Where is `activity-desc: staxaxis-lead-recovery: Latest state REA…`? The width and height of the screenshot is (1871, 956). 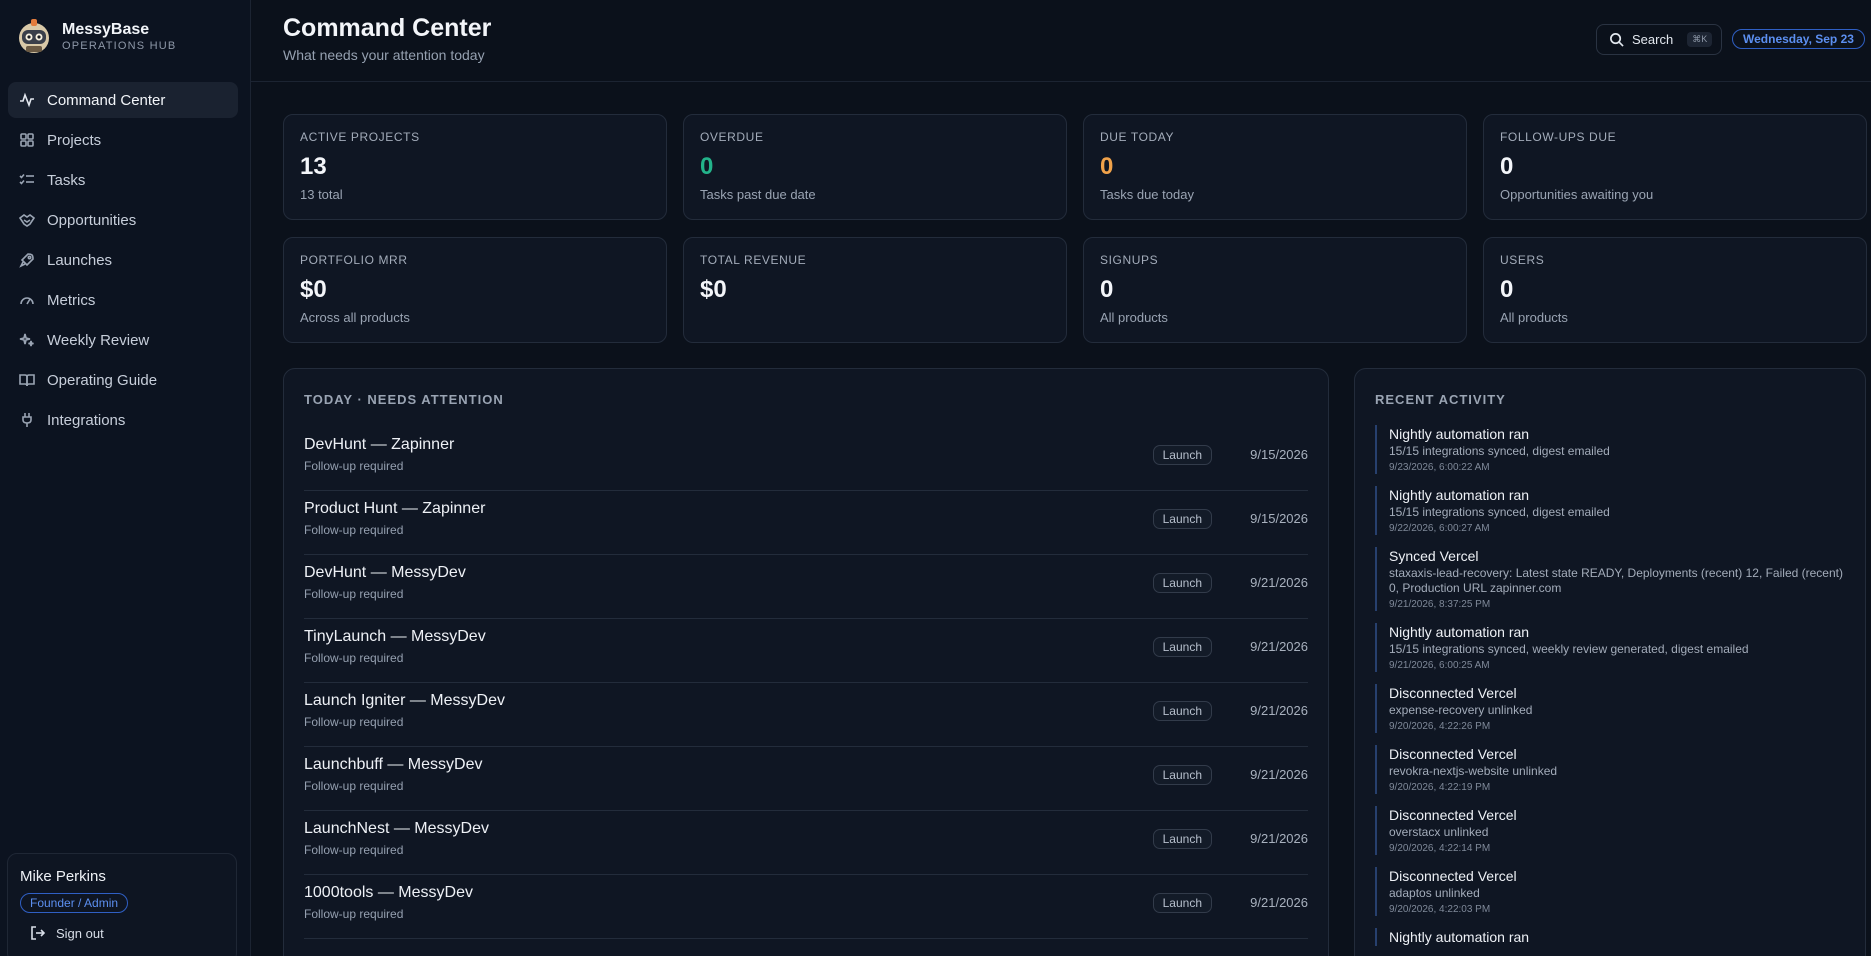 activity-desc: staxaxis-lead-recovery: Latest state REA… is located at coordinates (1616, 580).